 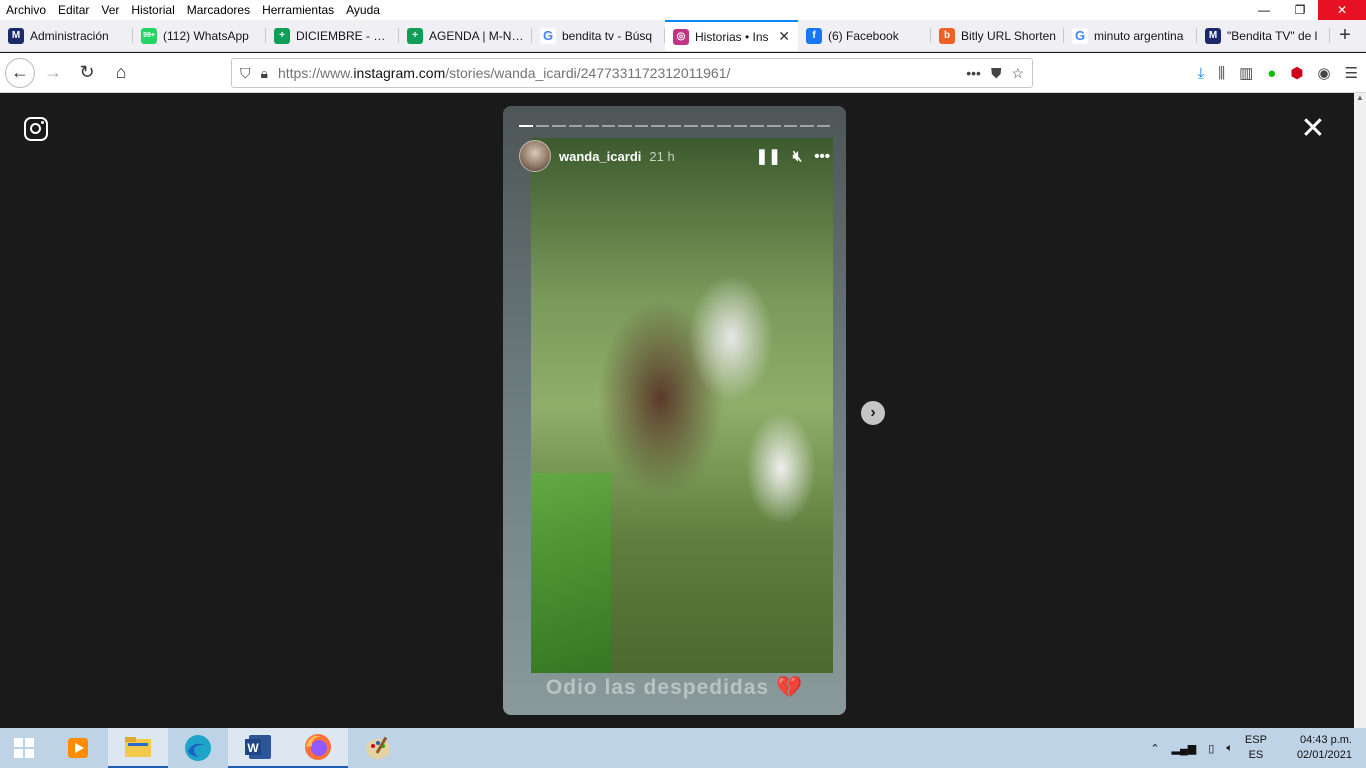 What do you see at coordinates (218, 10) in the screenshot?
I see `menu-marcadores: Marcadores` at bounding box center [218, 10].